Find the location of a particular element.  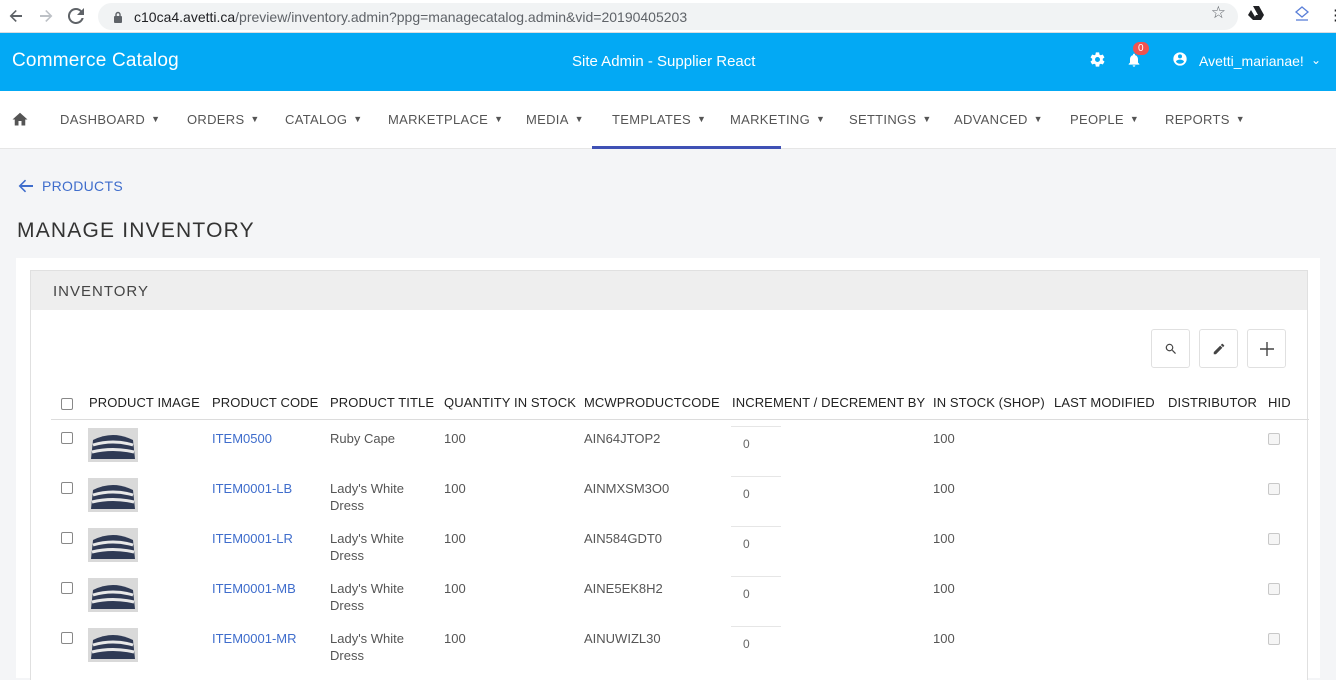

col-distributor: DISTRIBUTOR is located at coordinates (1212, 402).